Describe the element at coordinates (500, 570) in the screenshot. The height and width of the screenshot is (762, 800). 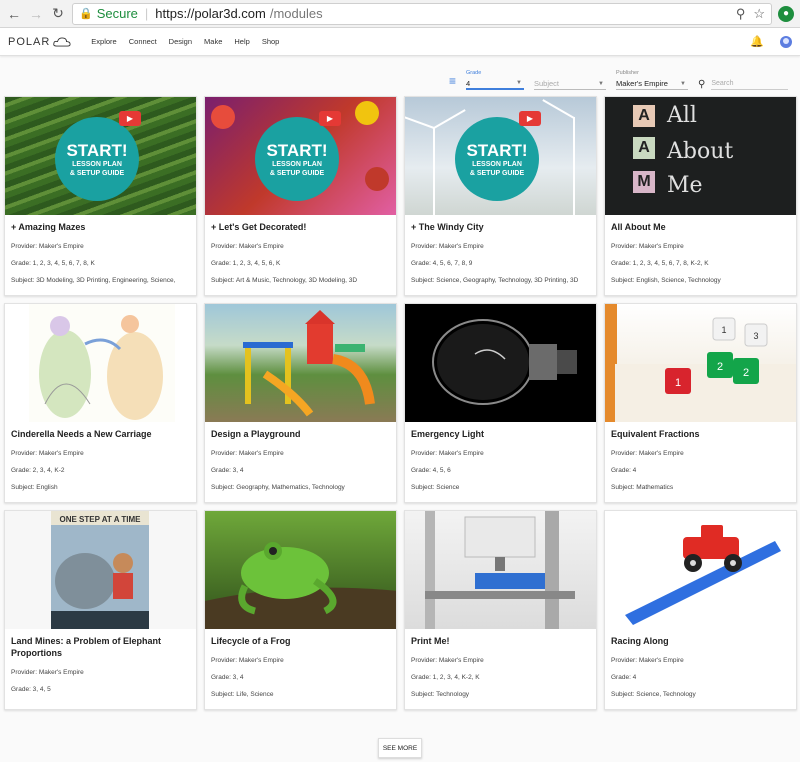
I see `printer-scene` at that location.